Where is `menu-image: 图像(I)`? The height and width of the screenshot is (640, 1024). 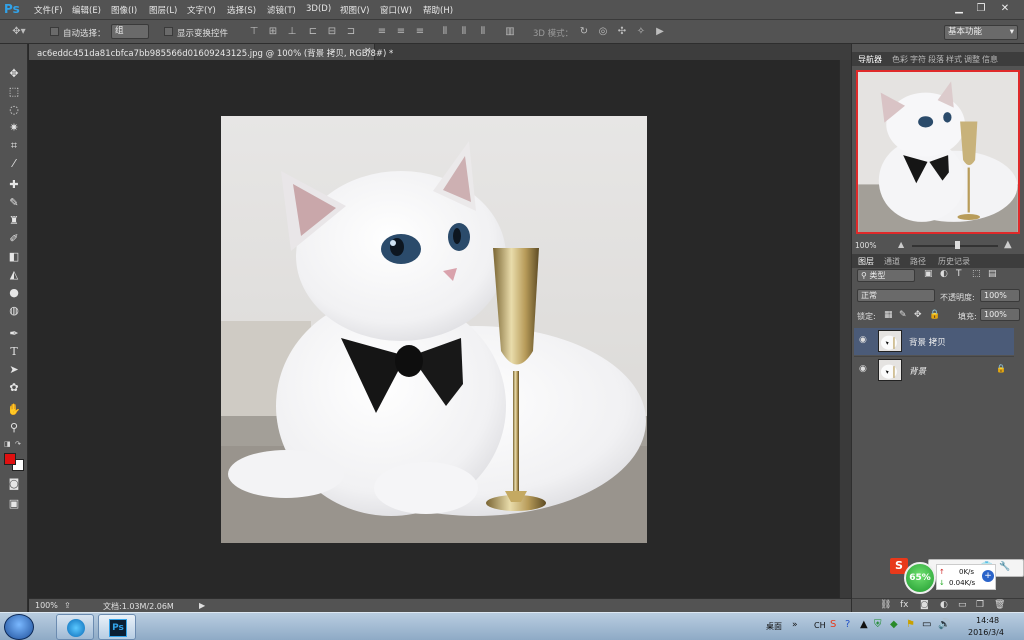
menu-image: 图像(I) is located at coordinates (124, 10).